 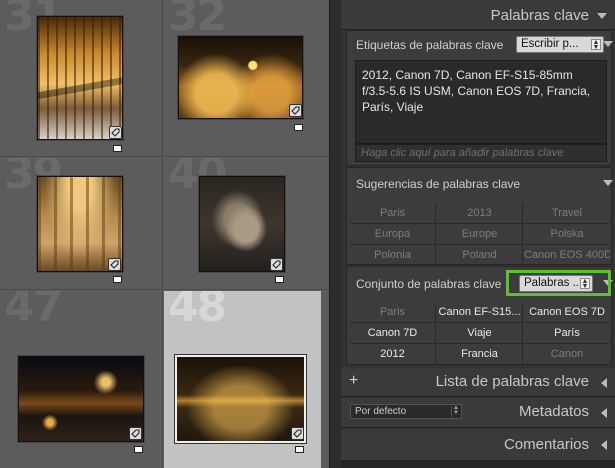 I want to click on grid-cell-39: 39, so click(x=81, y=224).